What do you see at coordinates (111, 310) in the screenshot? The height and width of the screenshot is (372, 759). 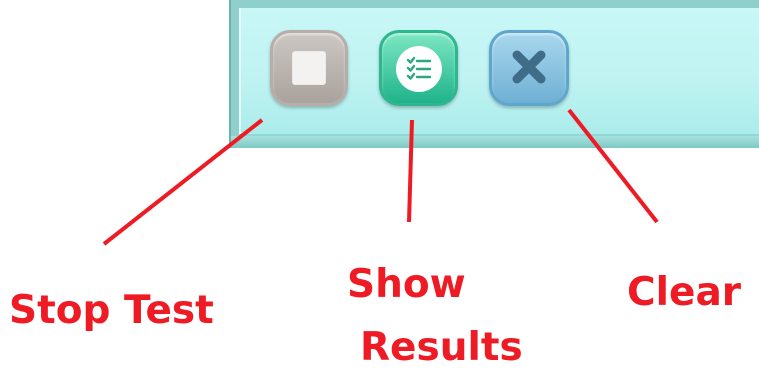 I see `stop-test-label: Stop Test` at bounding box center [111, 310].